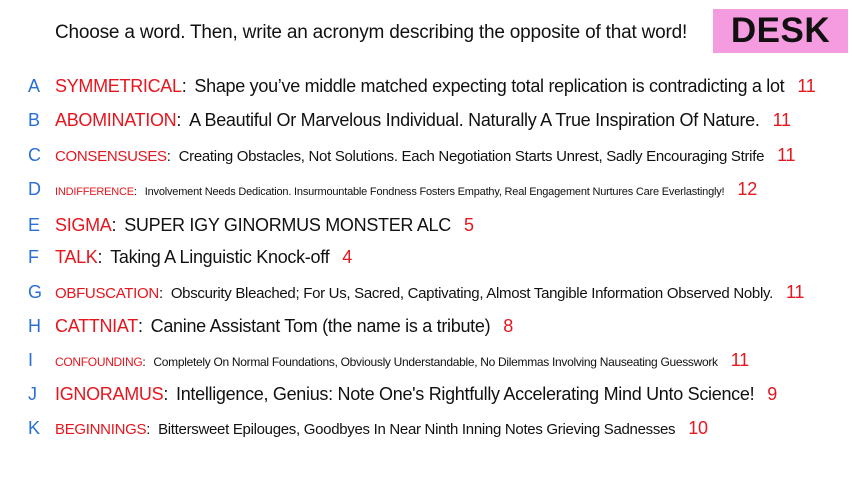 The image size is (853, 480). Describe the element at coordinates (118, 86) in the screenshot. I see `item-word: SYMMETRICAL` at that location.